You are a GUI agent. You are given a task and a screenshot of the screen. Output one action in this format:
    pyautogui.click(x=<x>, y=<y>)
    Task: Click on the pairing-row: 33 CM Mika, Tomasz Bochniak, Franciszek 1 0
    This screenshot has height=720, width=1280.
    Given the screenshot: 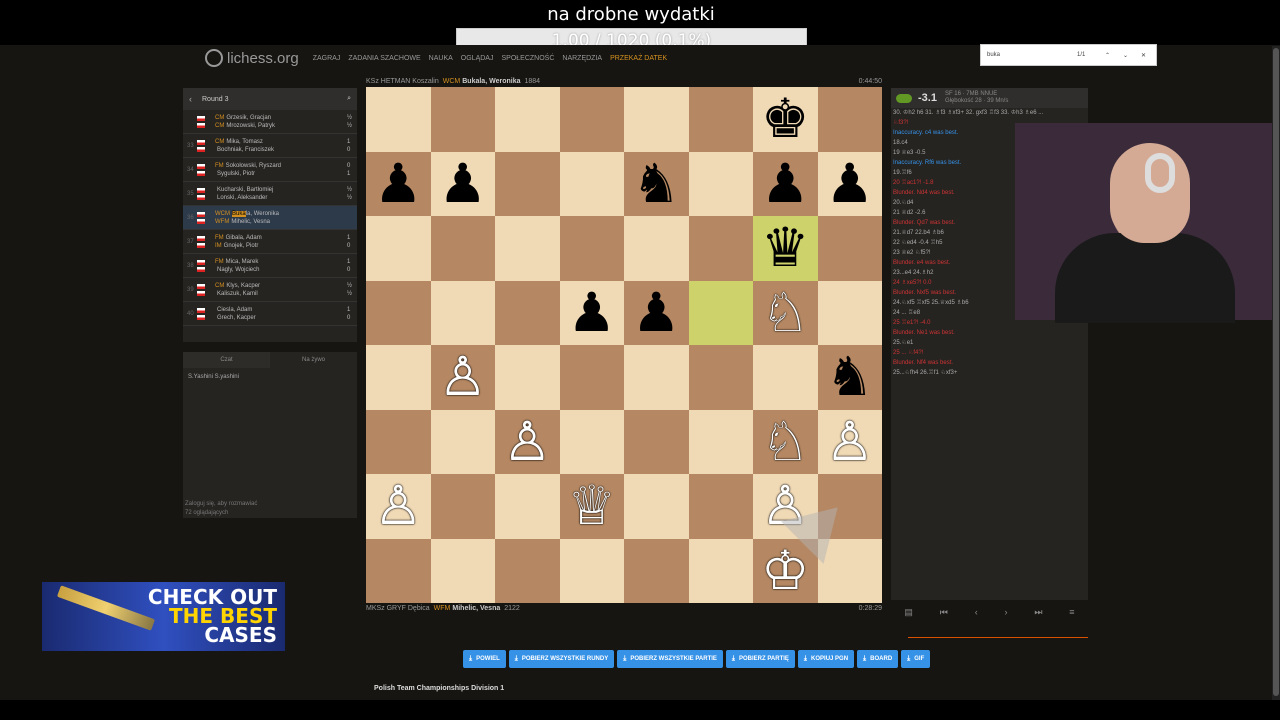 What is the action you would take?
    pyautogui.click(x=270, y=146)
    